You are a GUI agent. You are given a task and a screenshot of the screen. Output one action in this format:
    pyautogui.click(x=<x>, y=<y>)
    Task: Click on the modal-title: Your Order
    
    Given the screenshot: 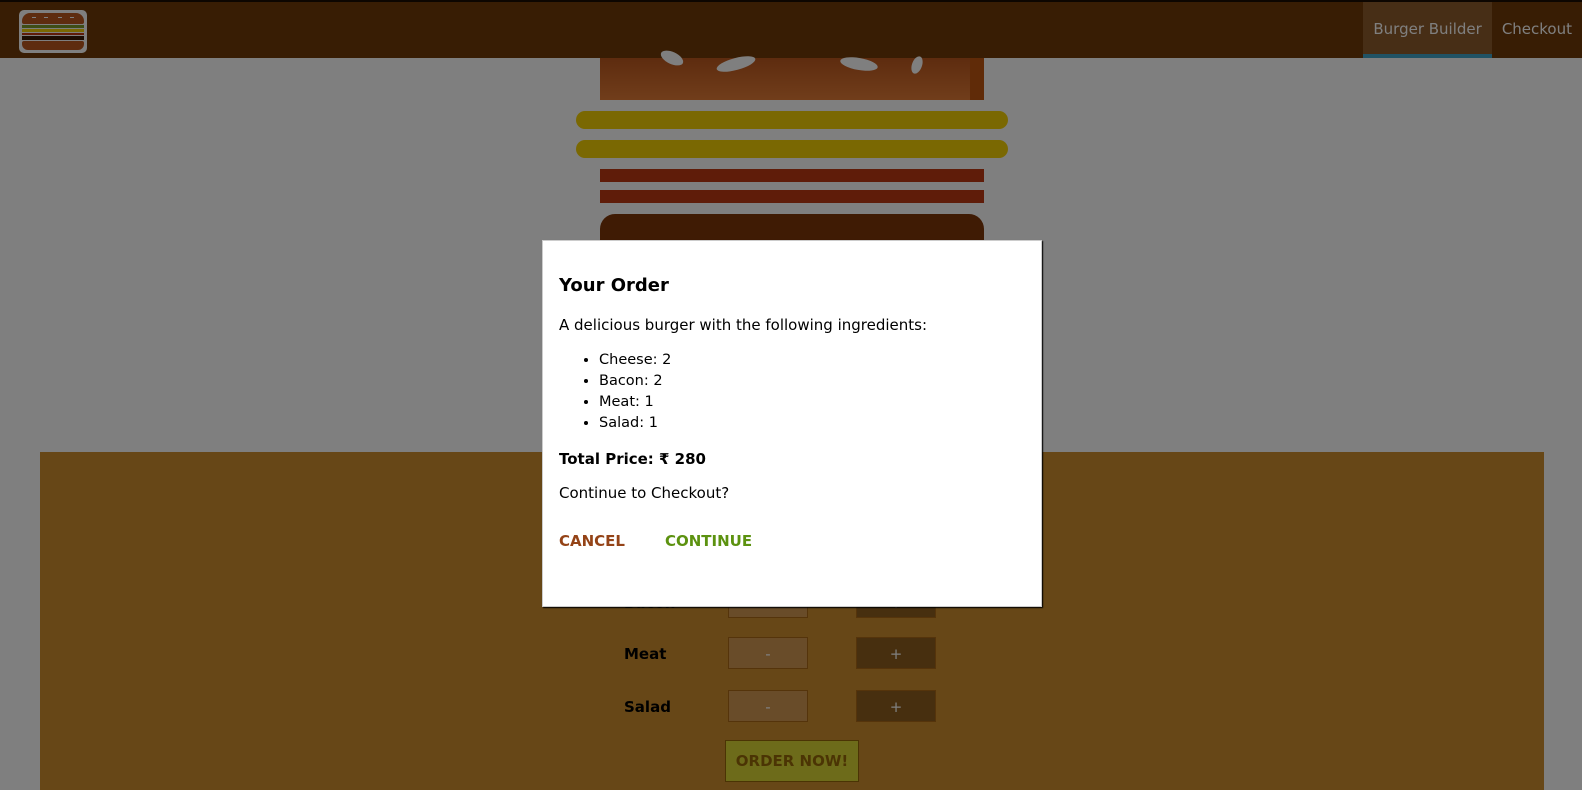 What is the action you would take?
    pyautogui.click(x=614, y=285)
    